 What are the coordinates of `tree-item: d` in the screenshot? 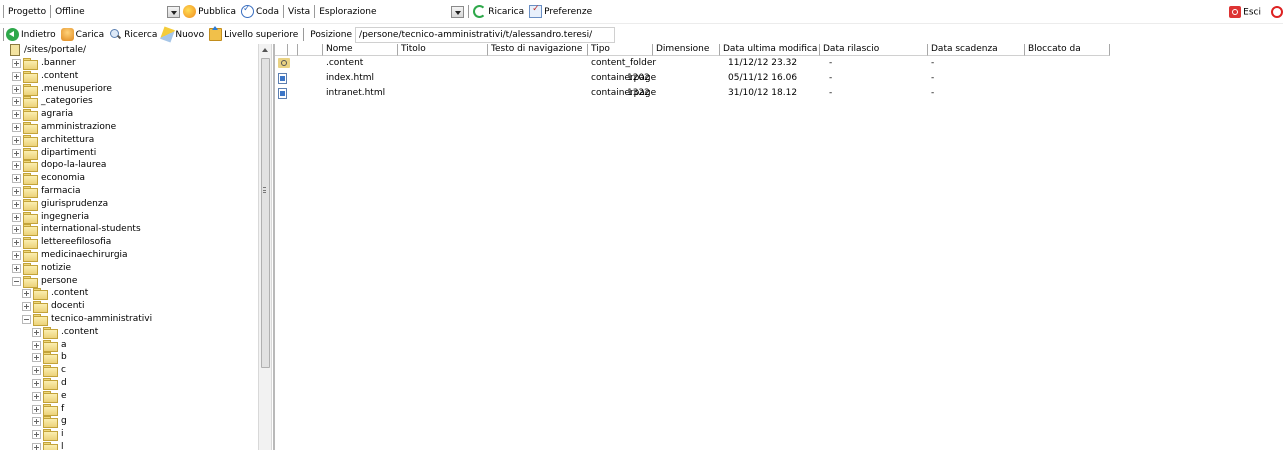 It's located at (49, 383).